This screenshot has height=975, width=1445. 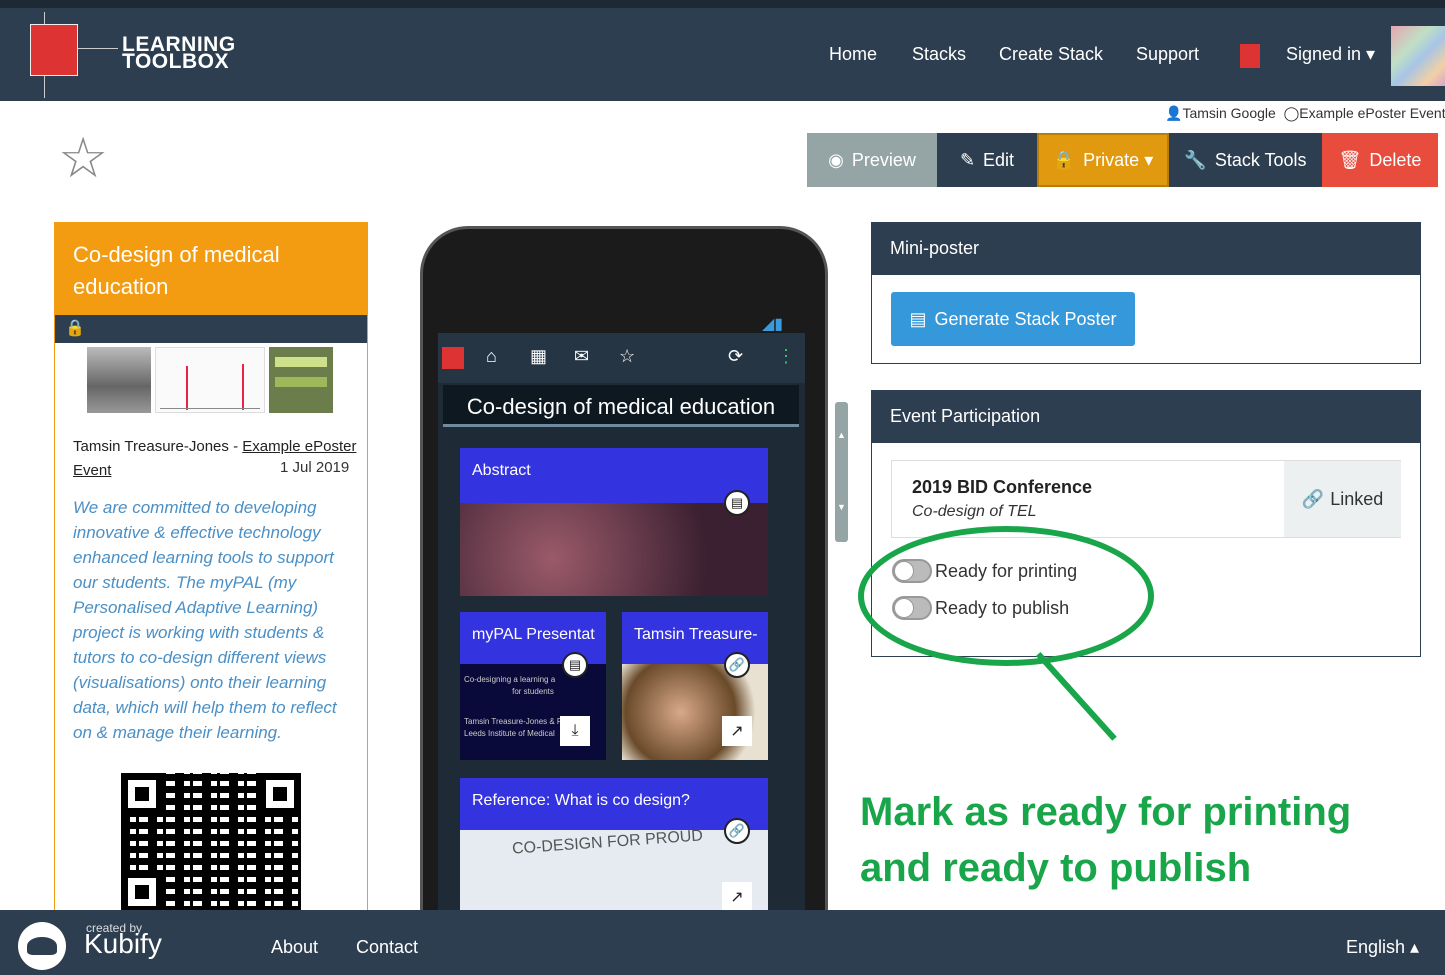 I want to click on trash-icon: 🗑, so click(x=1350, y=159).